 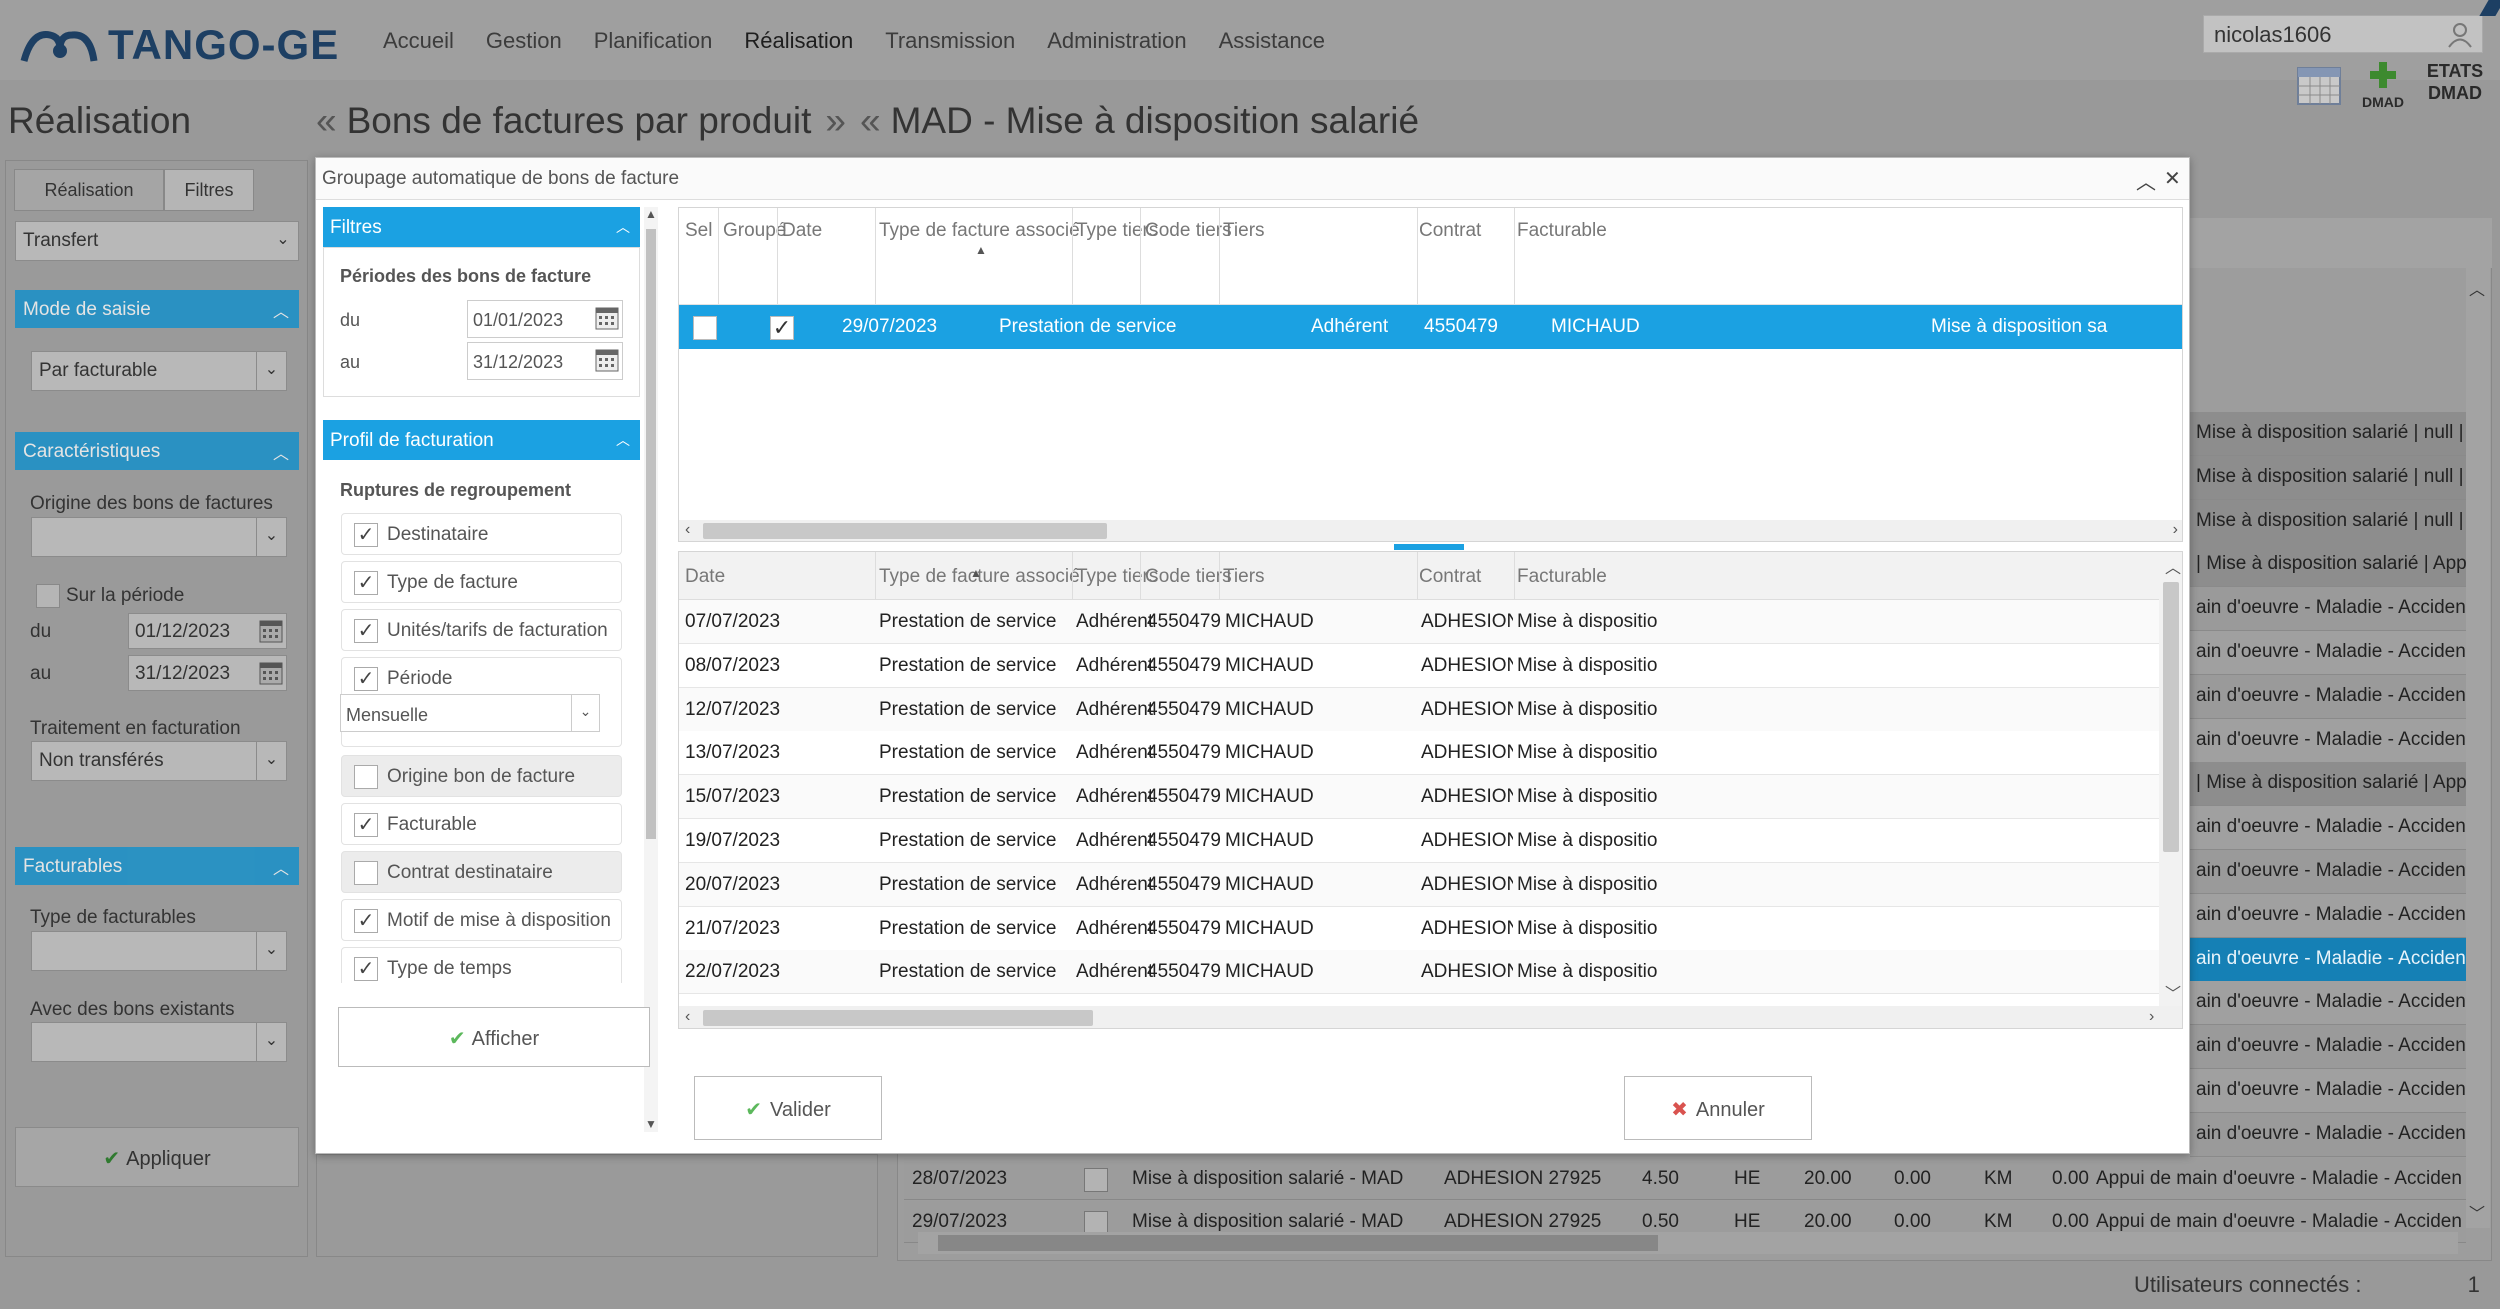 I want to click on valider-button: ✔ Valider, so click(x=788, y=1108).